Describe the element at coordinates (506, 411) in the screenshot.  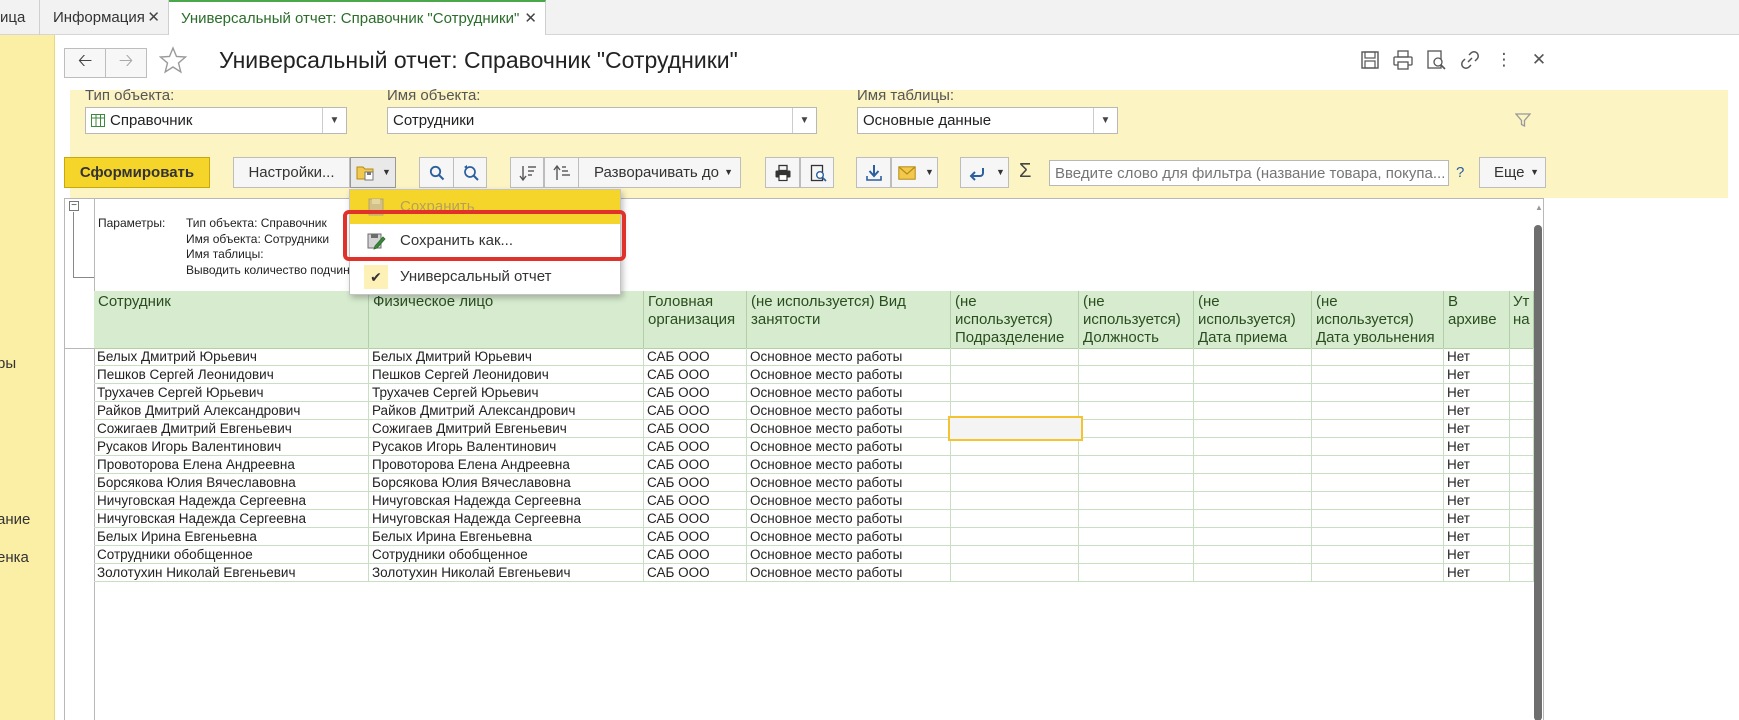
I see `table-cell: Райков Дмитрий Александрович` at that location.